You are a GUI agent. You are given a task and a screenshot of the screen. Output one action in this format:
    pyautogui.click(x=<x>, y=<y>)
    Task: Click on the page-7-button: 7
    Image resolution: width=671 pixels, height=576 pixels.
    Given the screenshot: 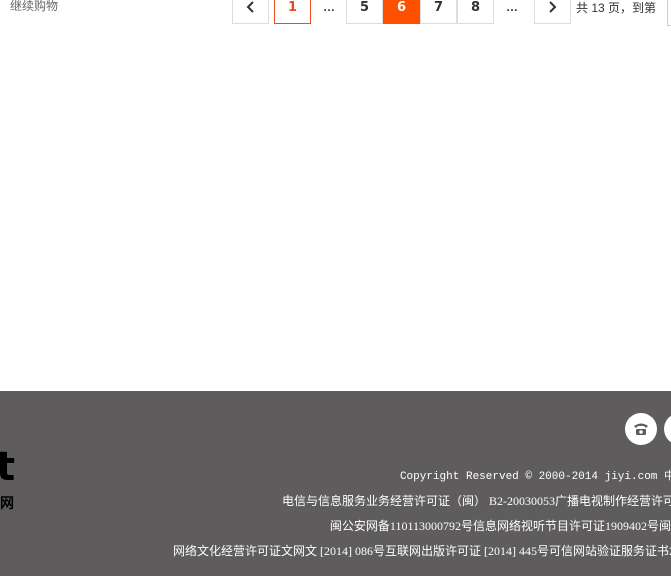 What is the action you would take?
    pyautogui.click(x=438, y=12)
    